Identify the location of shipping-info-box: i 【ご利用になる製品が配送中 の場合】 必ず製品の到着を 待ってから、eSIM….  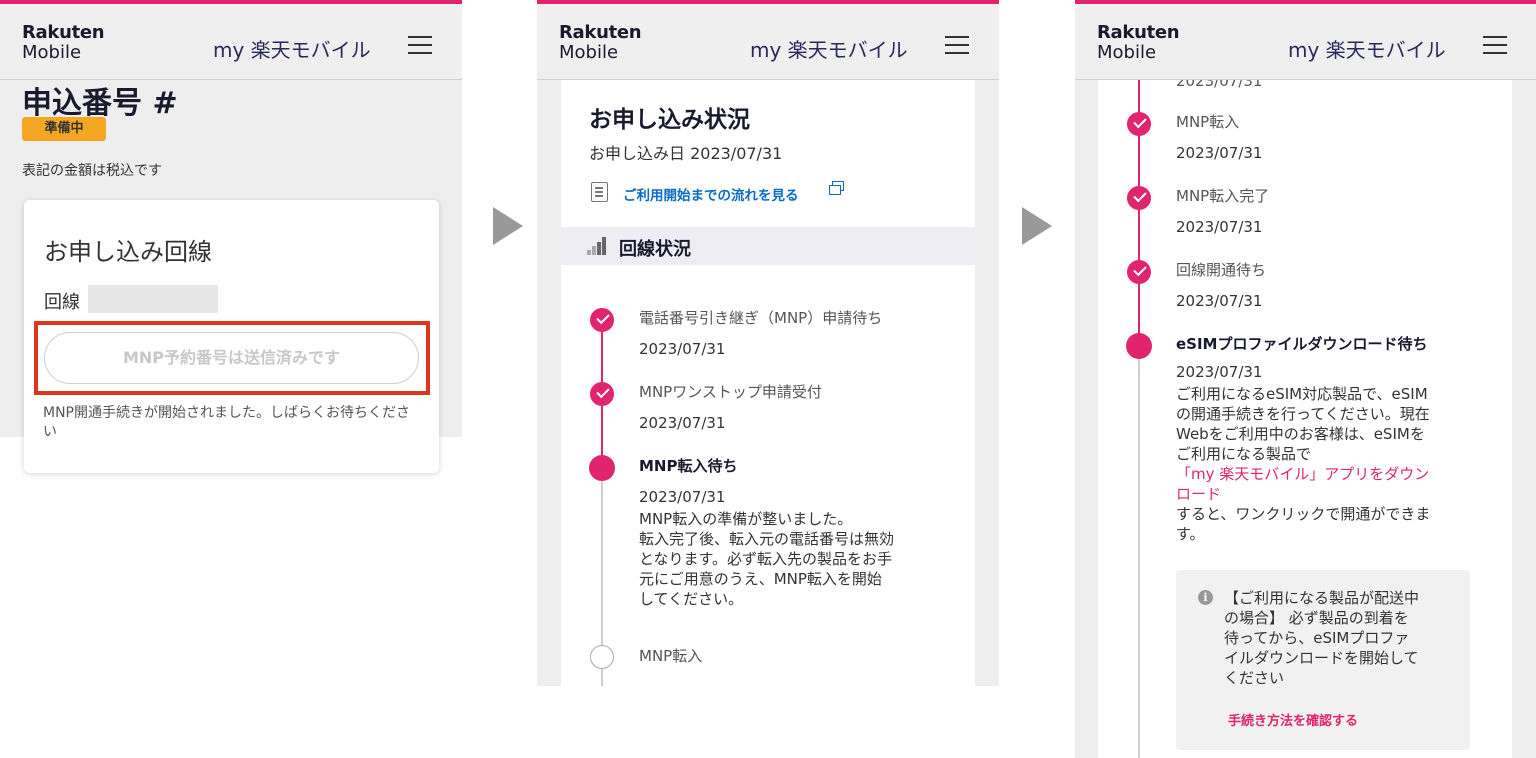
(1323, 660).